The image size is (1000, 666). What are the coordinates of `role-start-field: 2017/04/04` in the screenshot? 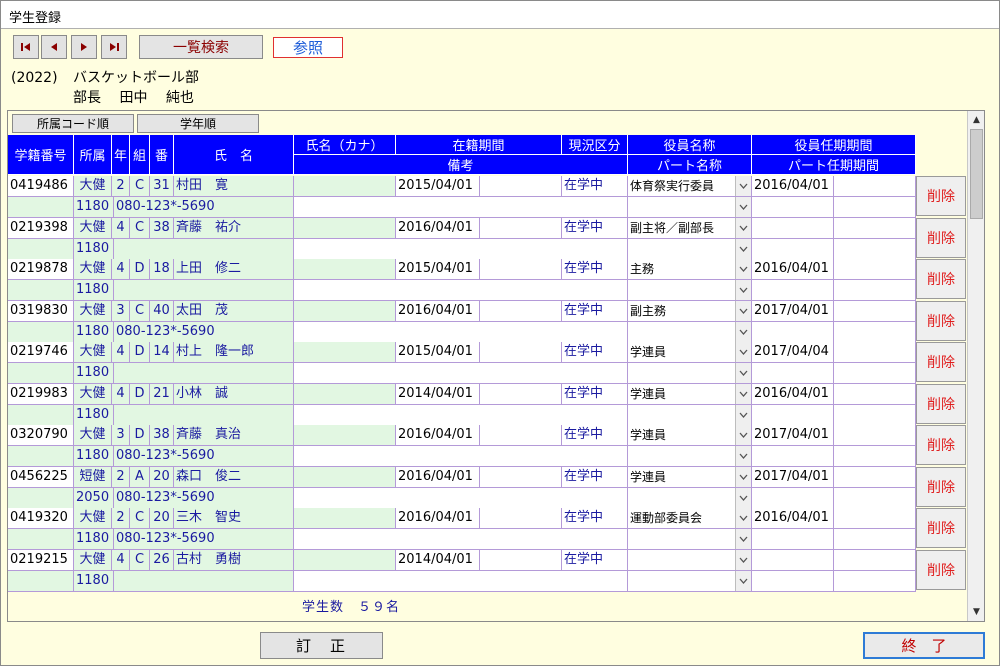 It's located at (793, 352).